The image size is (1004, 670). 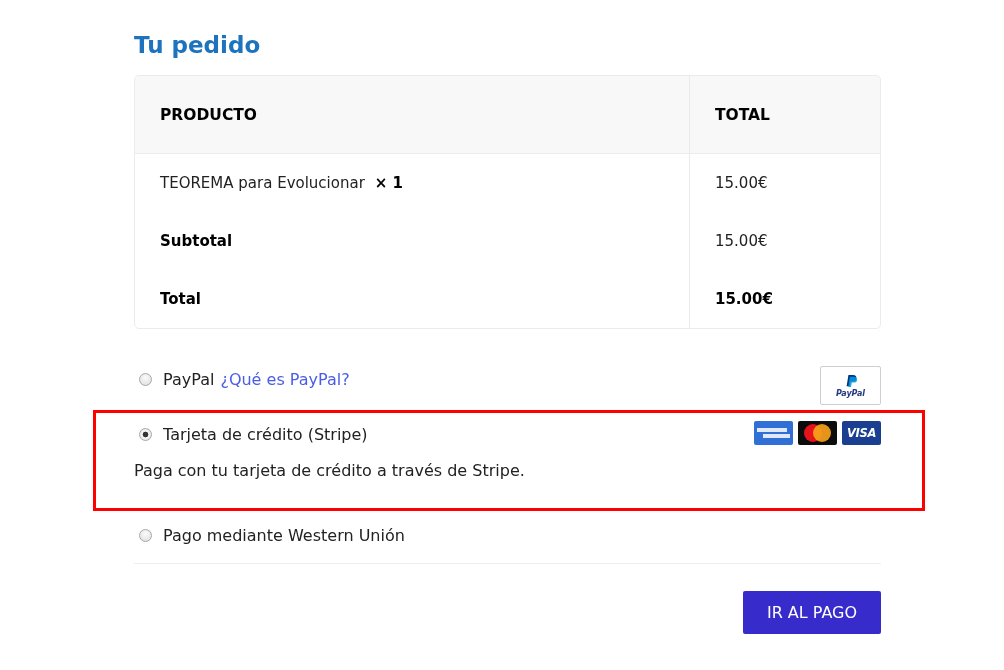 I want to click on payment-description: Paga con tu tarjeta de crédito a través de Stripe., so click(x=330, y=471).